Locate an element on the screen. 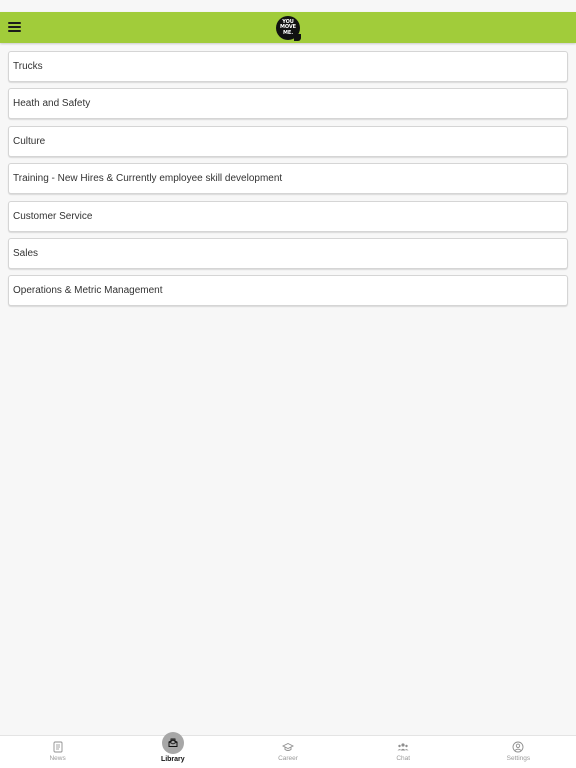 This screenshot has height=768, width=576. tab-career: Career is located at coordinates (287, 752).